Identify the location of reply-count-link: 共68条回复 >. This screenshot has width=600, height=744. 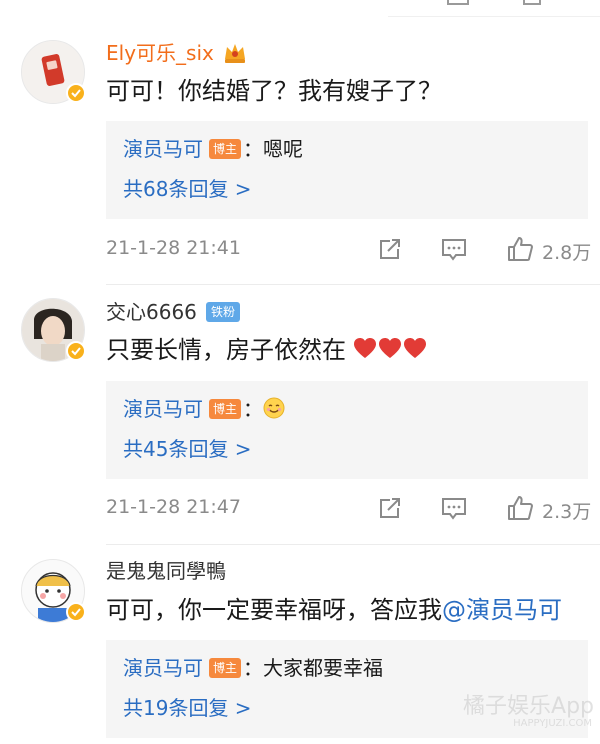
(187, 189).